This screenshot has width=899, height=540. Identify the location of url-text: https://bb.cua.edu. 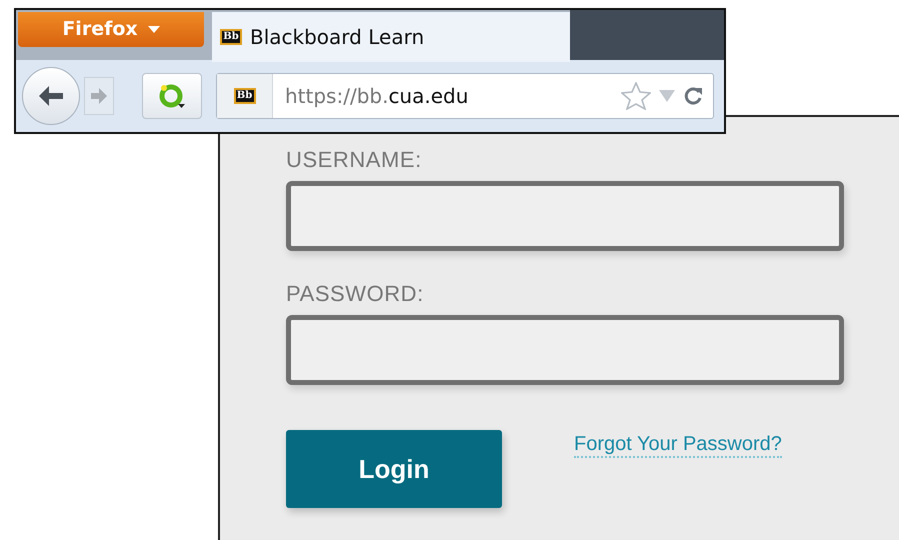
(376, 96).